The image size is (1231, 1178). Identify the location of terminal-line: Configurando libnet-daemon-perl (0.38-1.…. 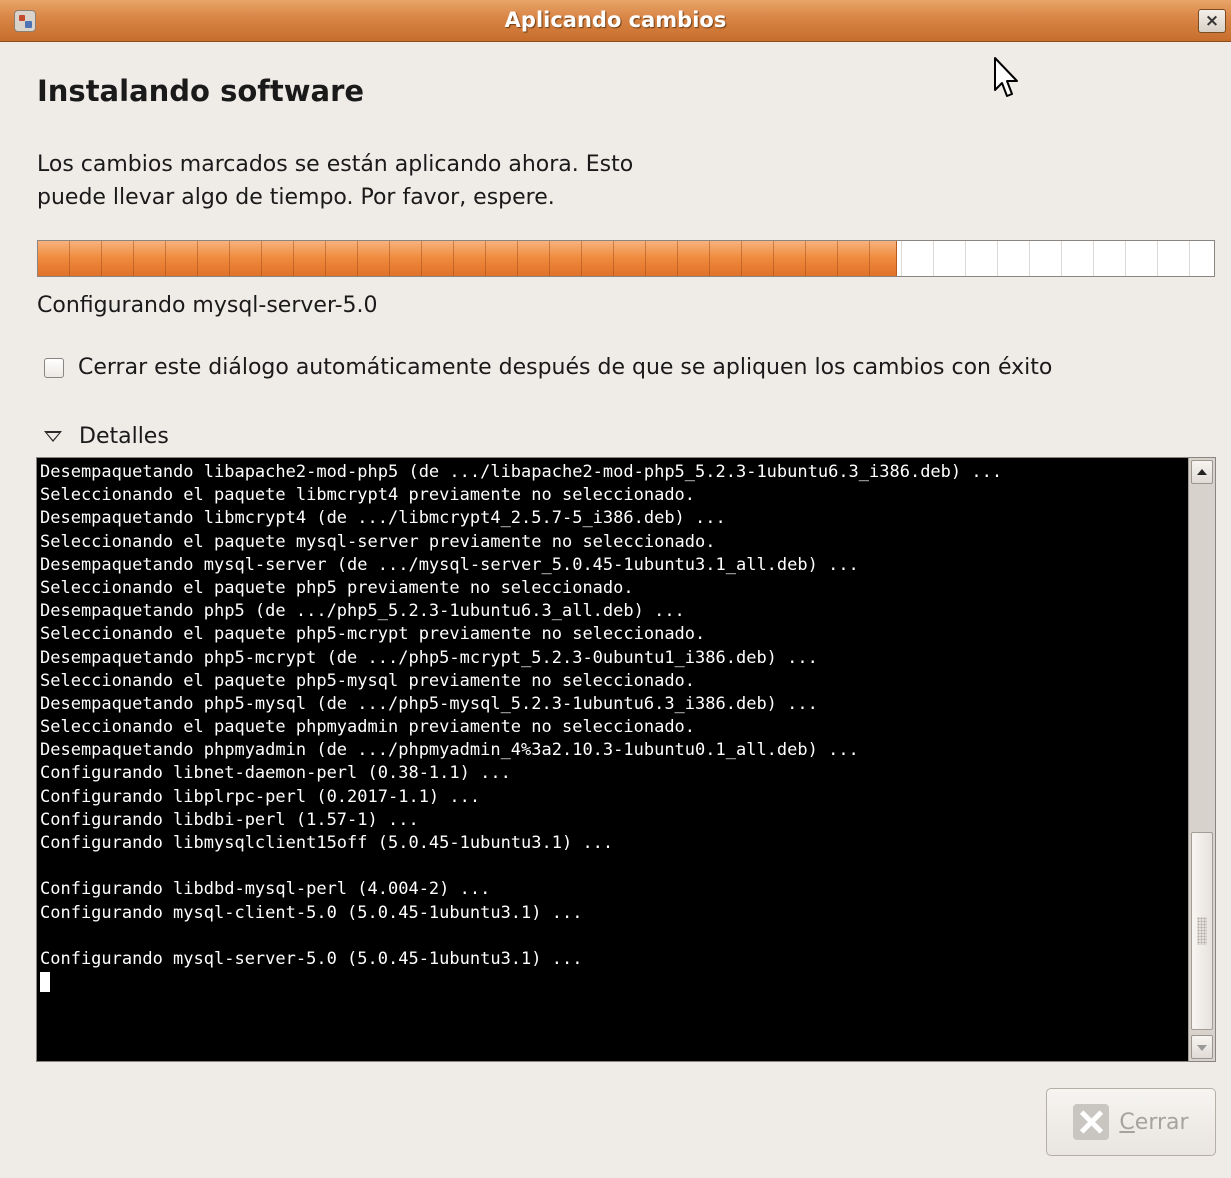
(275, 773).